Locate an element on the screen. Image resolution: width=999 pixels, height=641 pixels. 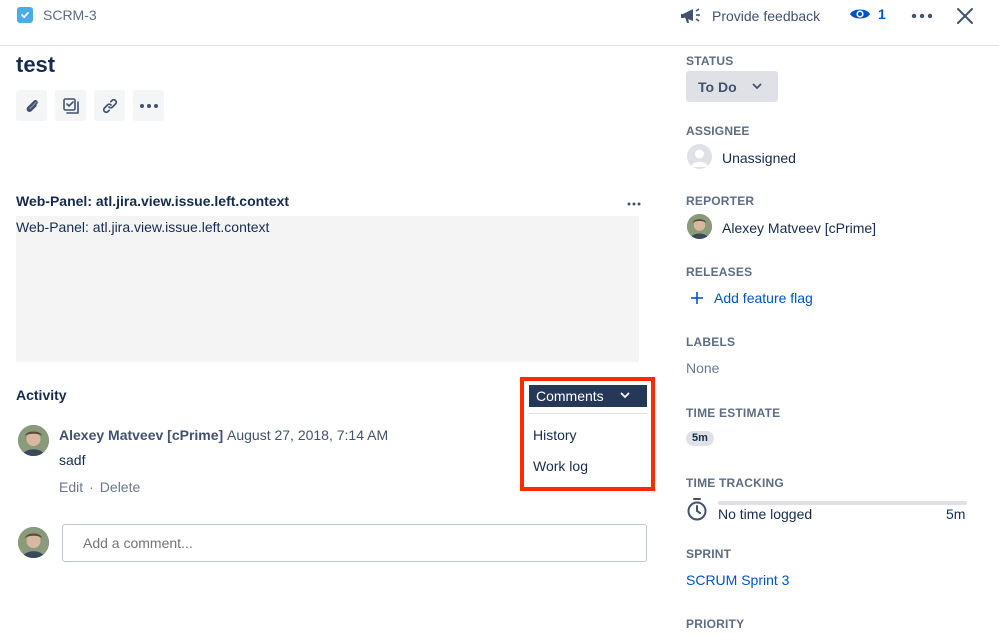
megaphone-icon is located at coordinates (690, 15).